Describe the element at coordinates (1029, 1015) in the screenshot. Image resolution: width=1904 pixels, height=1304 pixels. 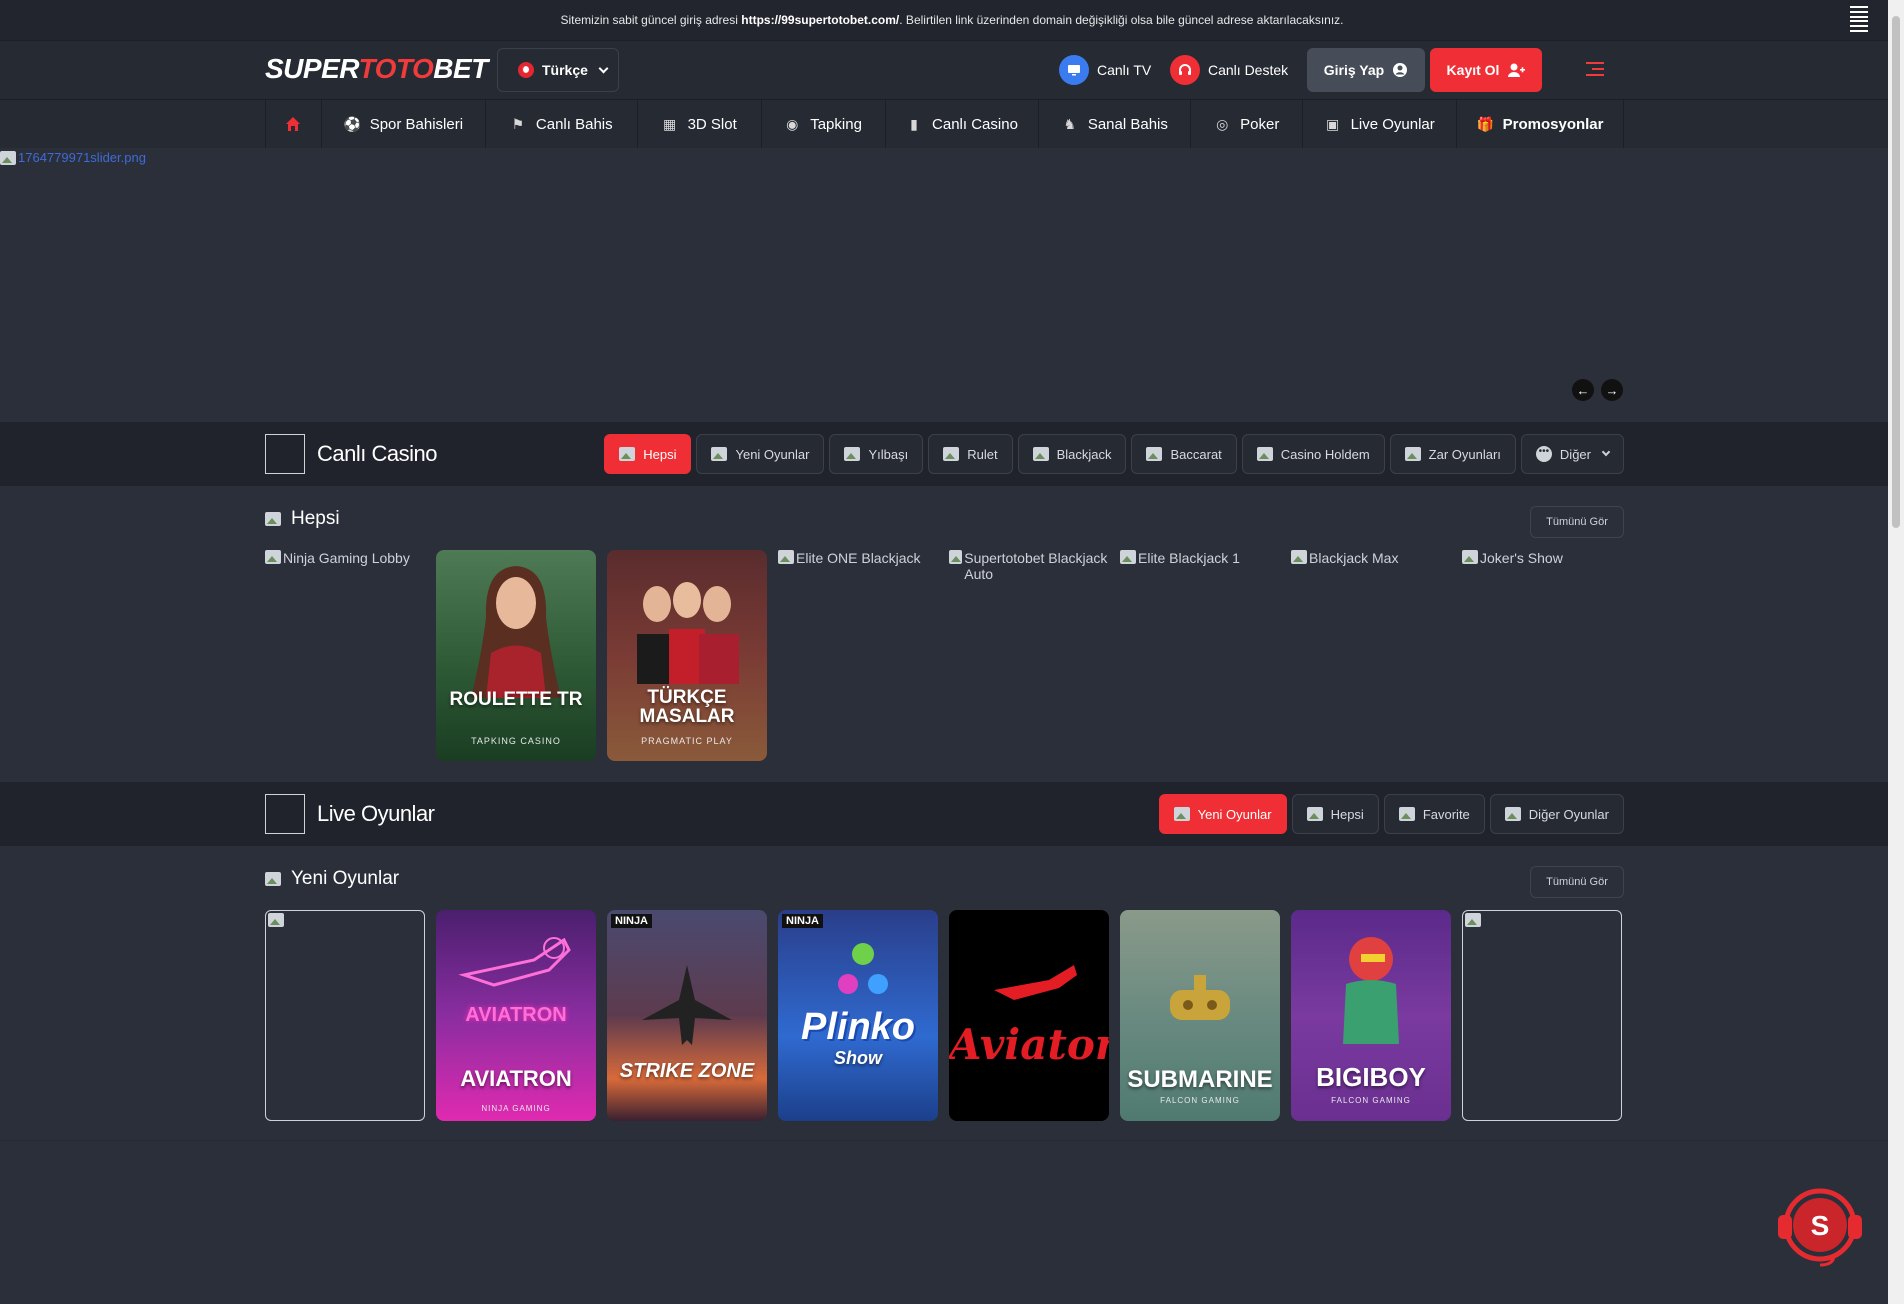
I see `game-tile: Aviator` at that location.